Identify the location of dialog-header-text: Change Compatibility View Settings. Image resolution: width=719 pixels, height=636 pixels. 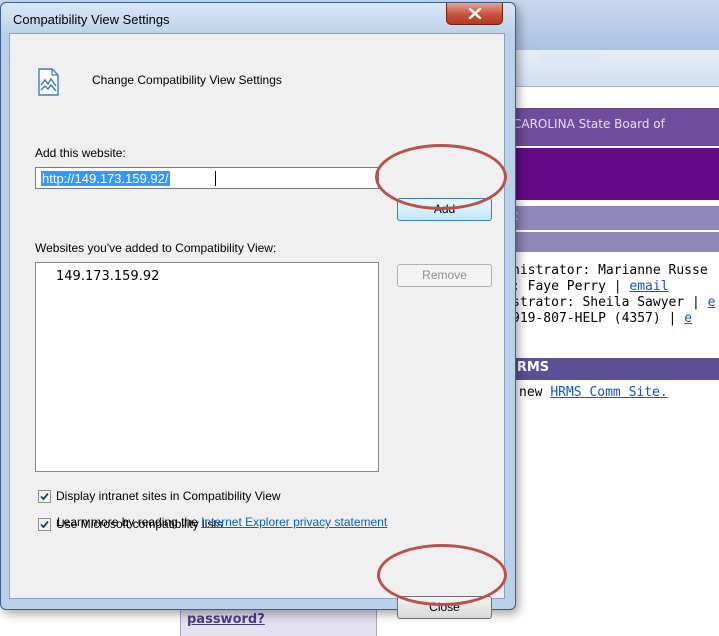
(187, 80).